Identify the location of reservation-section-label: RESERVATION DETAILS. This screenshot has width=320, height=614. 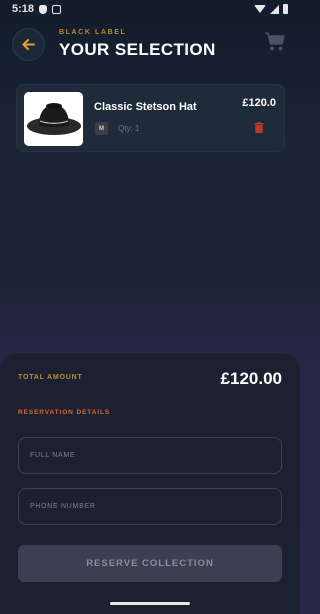
(64, 412).